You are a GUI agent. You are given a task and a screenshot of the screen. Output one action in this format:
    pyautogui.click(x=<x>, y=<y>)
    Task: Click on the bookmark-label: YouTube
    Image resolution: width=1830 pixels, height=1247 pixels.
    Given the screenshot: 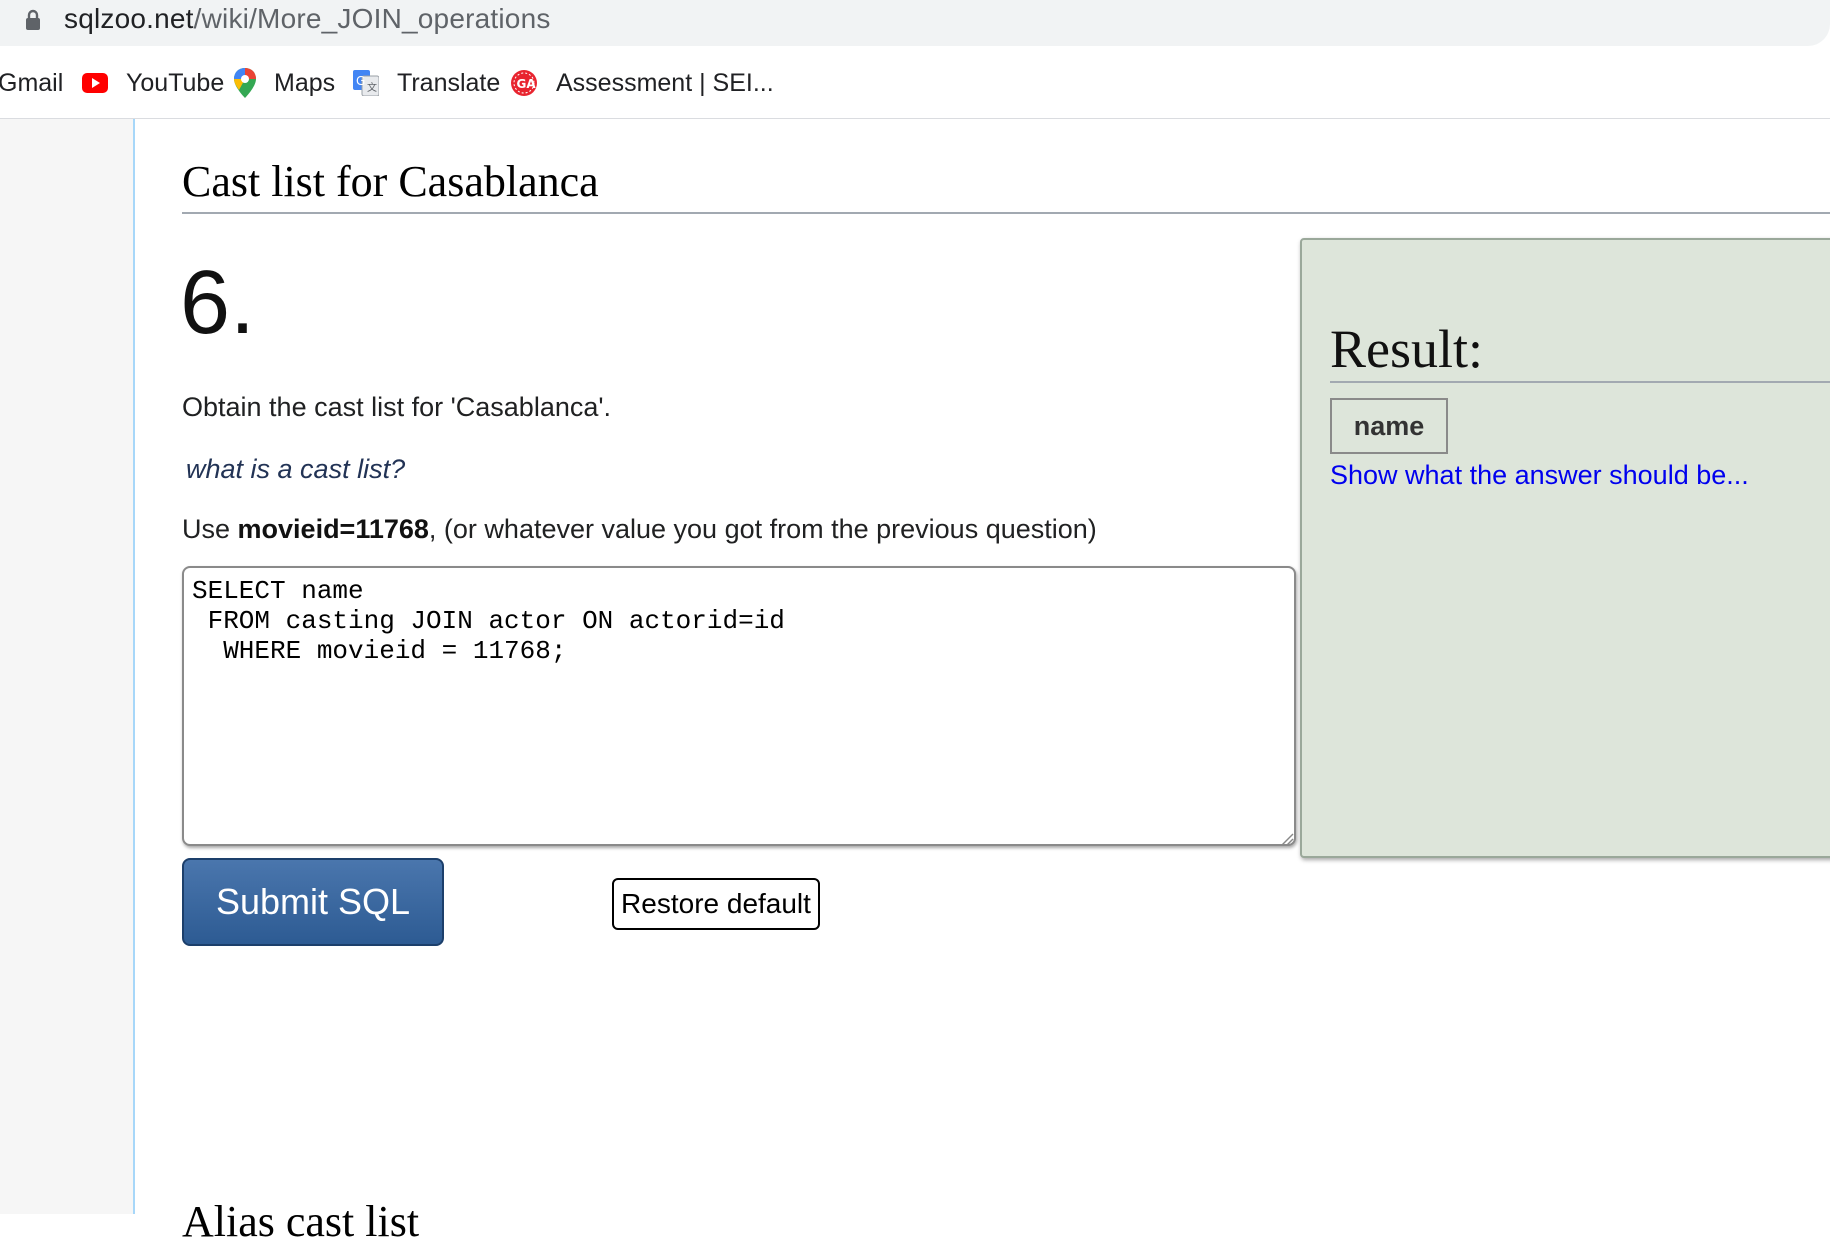 What is the action you would take?
    pyautogui.click(x=175, y=82)
    